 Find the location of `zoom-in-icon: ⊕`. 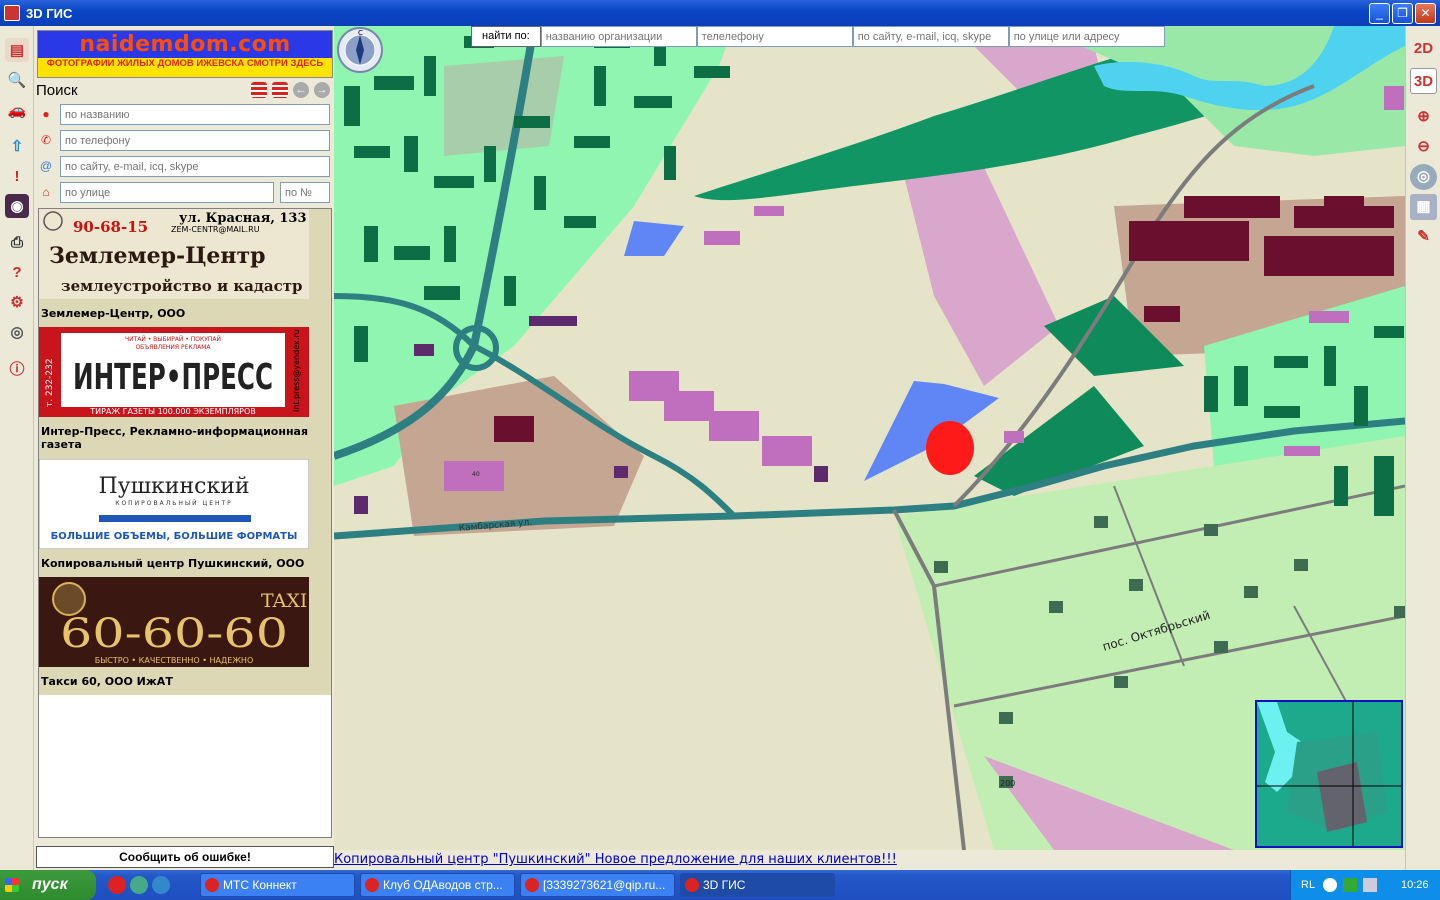

zoom-in-icon: ⊕ is located at coordinates (1423, 117).